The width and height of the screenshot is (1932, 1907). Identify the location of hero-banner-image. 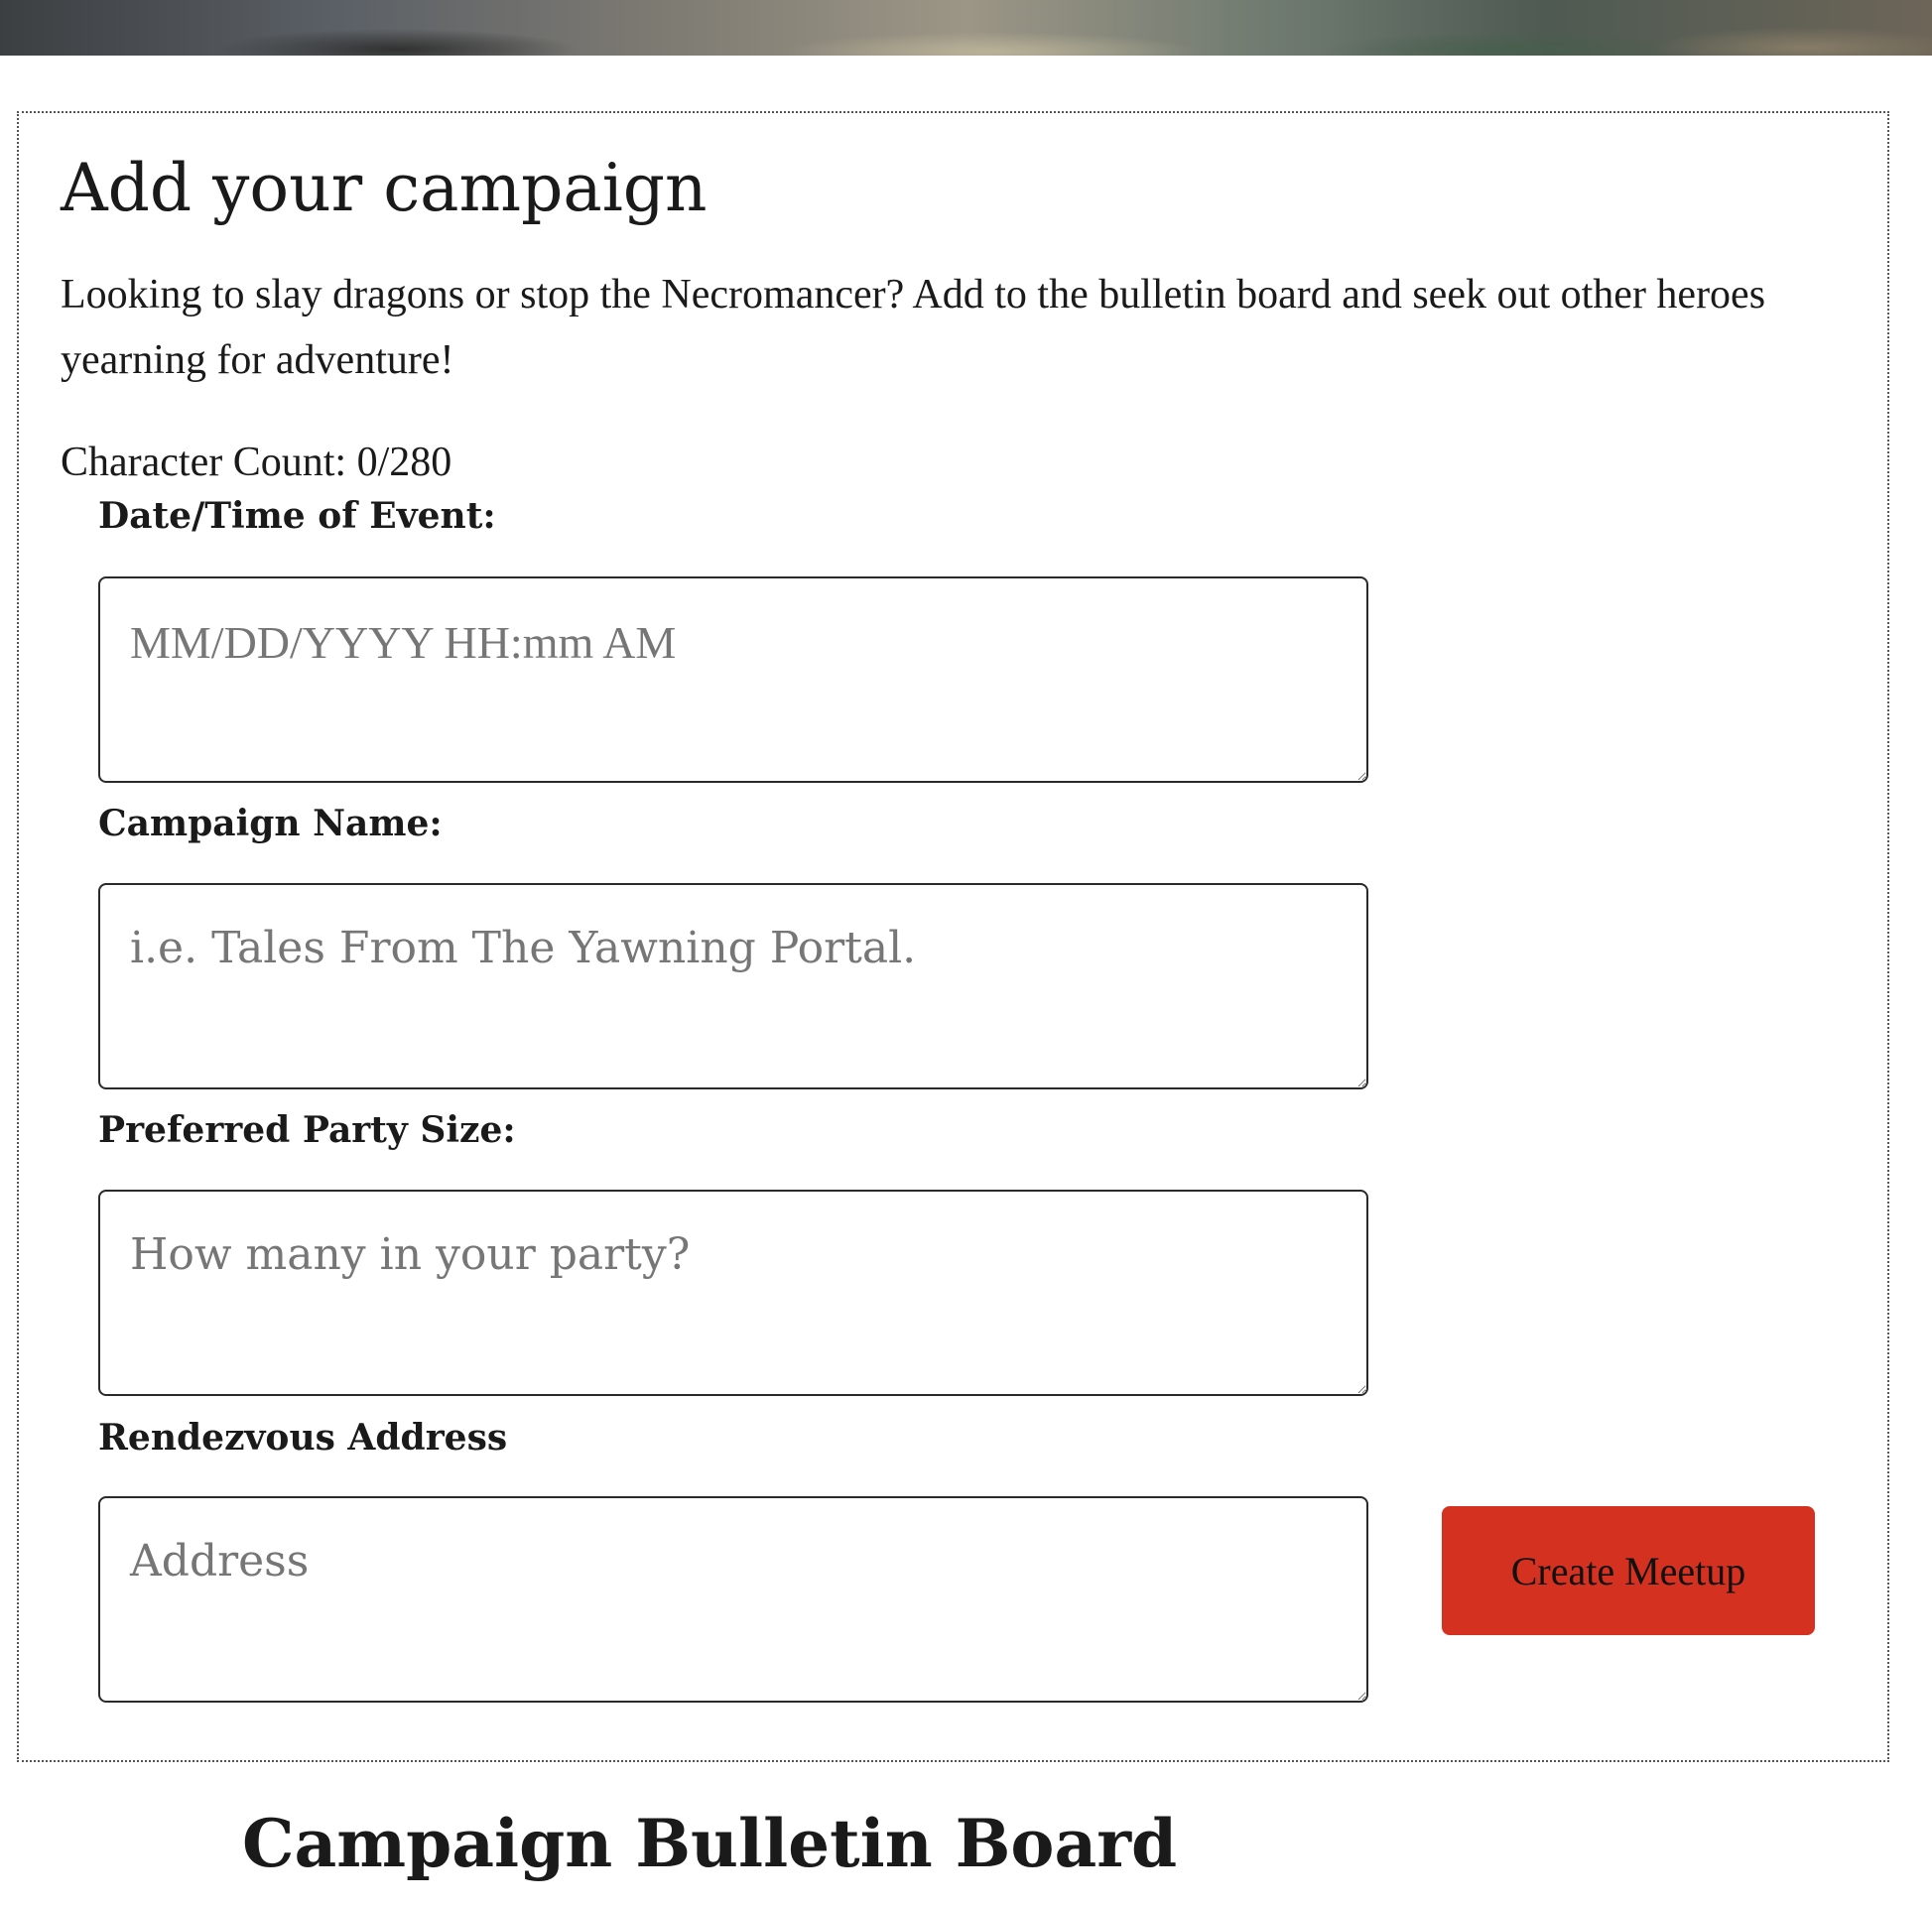
(966, 28).